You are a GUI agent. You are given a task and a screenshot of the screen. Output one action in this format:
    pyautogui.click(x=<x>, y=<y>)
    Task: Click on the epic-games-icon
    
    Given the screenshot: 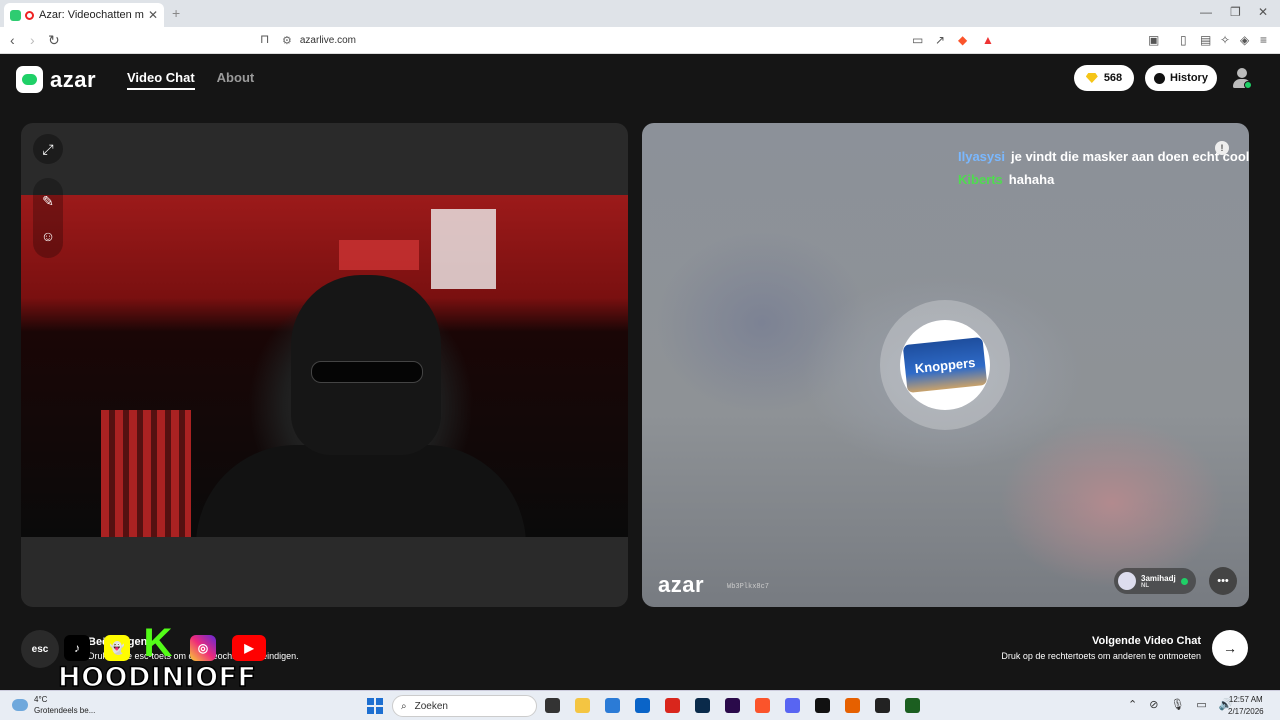 What is the action you would take?
    pyautogui.click(x=822, y=705)
    